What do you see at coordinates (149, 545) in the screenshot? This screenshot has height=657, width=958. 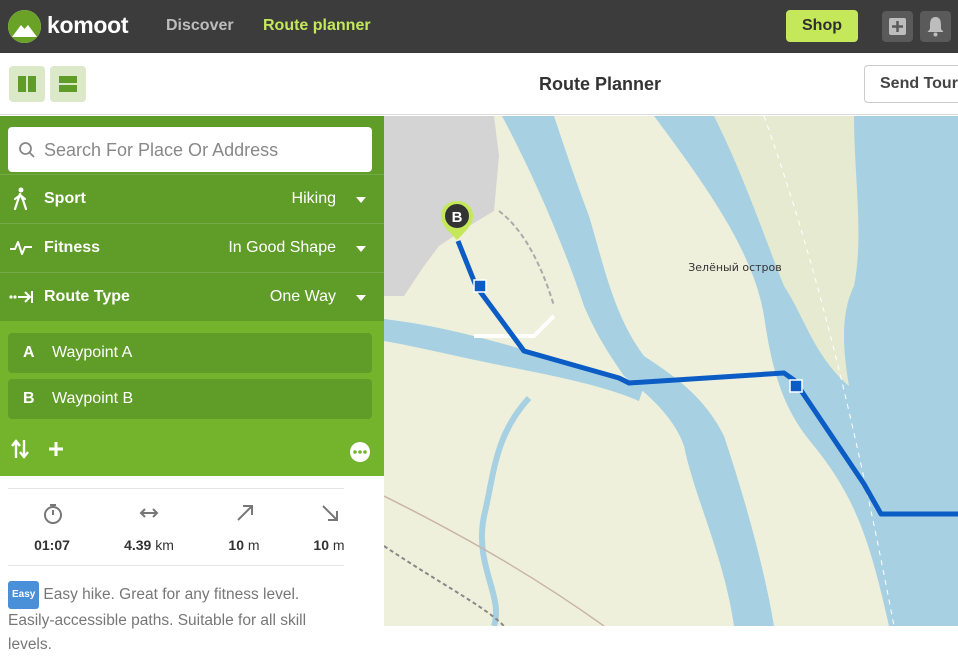 I see `distance-value: 4.39 km` at bounding box center [149, 545].